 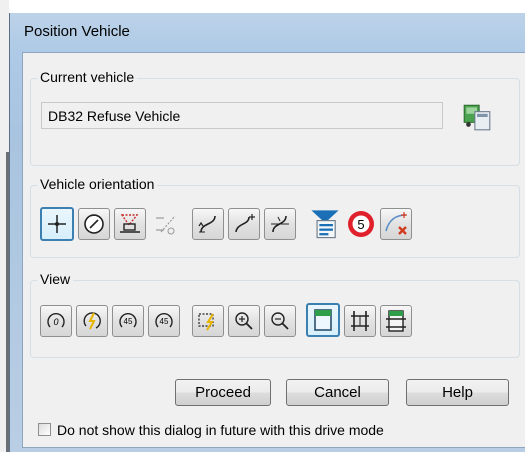 I want to click on reset-rotation-text: 0, so click(x=55, y=322).